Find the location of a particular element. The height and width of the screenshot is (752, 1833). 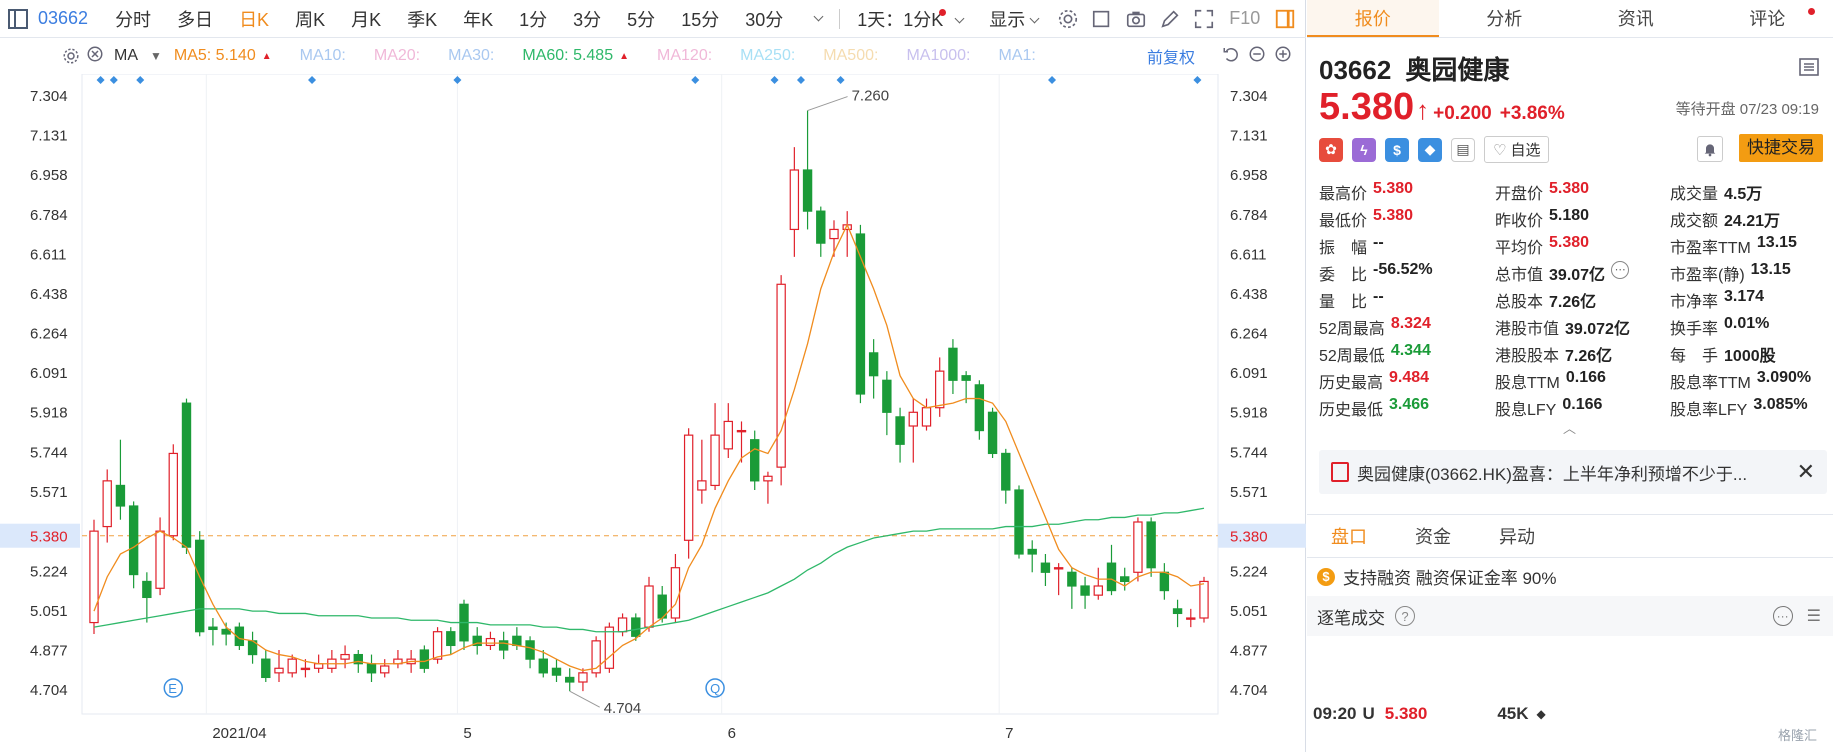

more-options-icon: ··· is located at coordinates (1782, 616).